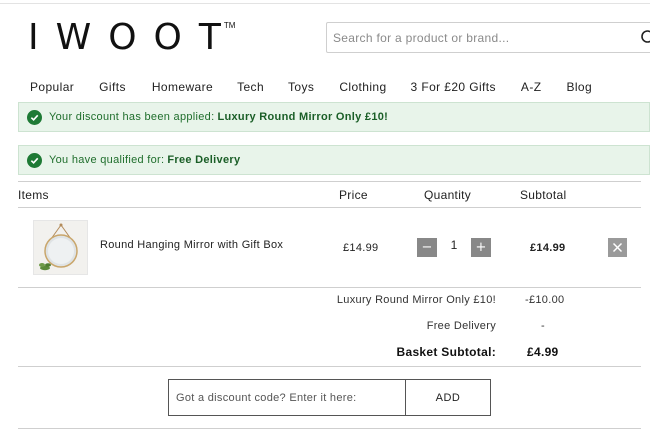 The image size is (650, 432). Describe the element at coordinates (325, 3) in the screenshot. I see `top-divider` at that location.